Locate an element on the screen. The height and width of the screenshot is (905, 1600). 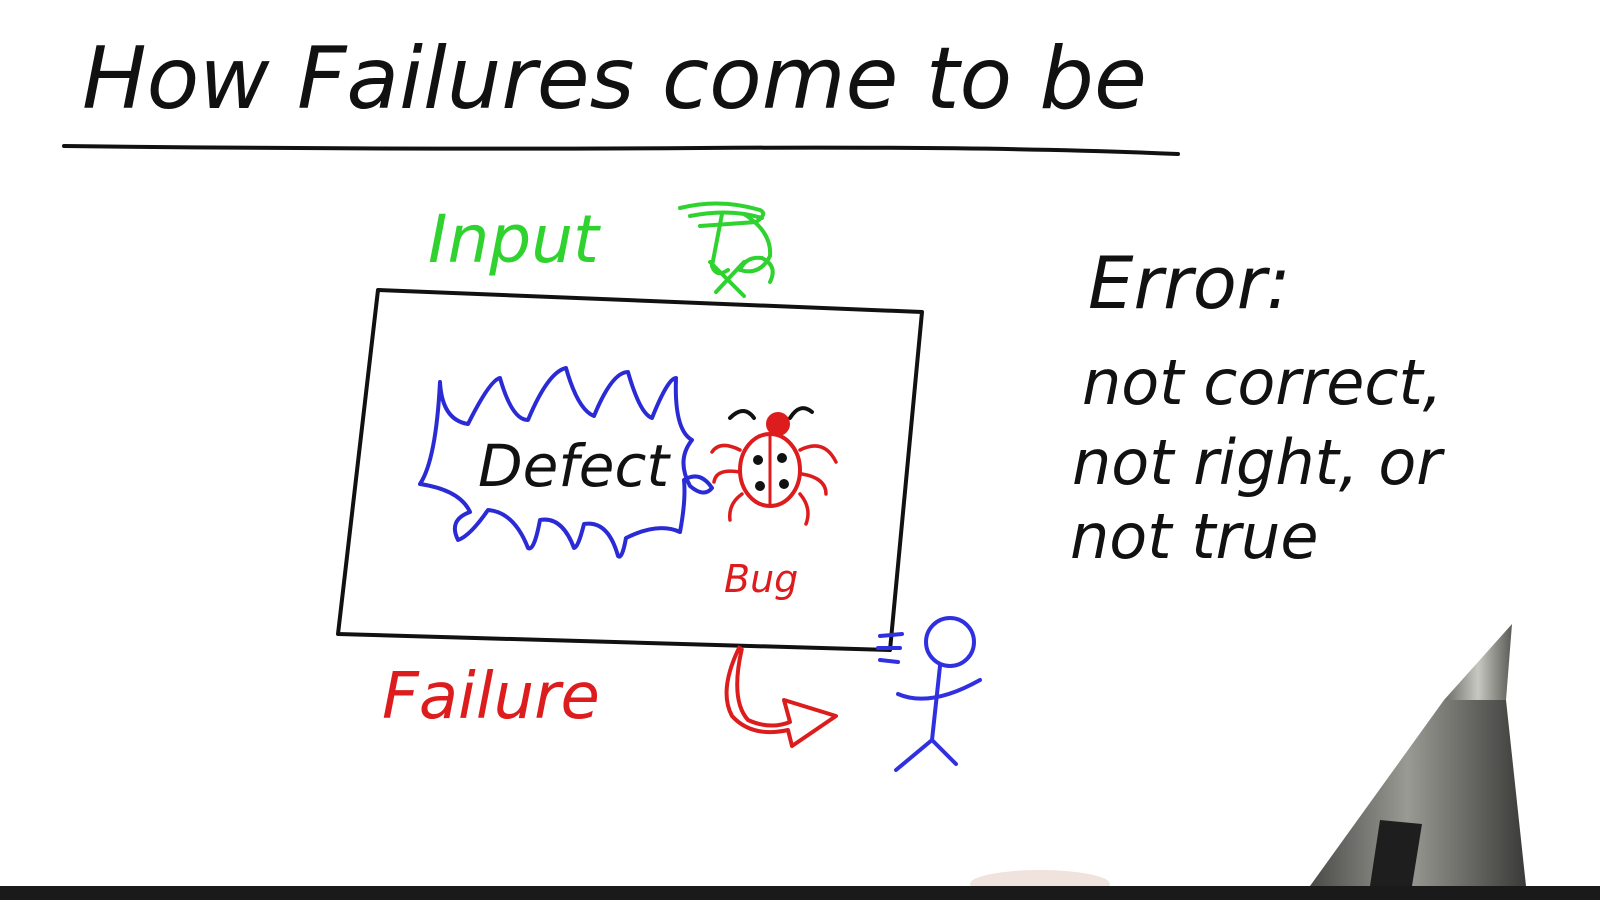
title-underline is located at coordinates (621, 150).